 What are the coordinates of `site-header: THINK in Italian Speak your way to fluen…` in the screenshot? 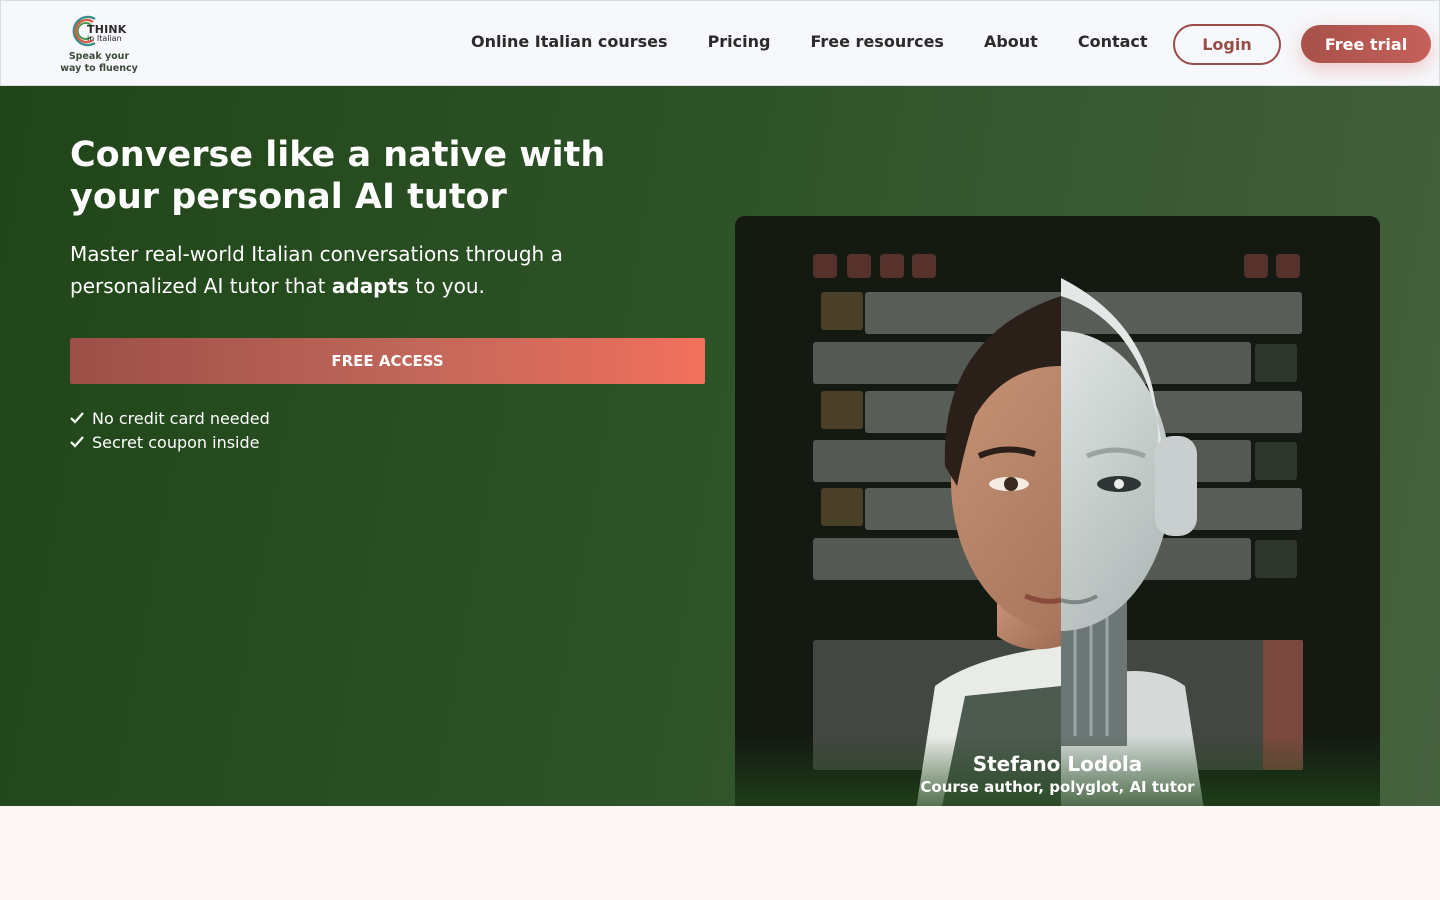 It's located at (720, 43).